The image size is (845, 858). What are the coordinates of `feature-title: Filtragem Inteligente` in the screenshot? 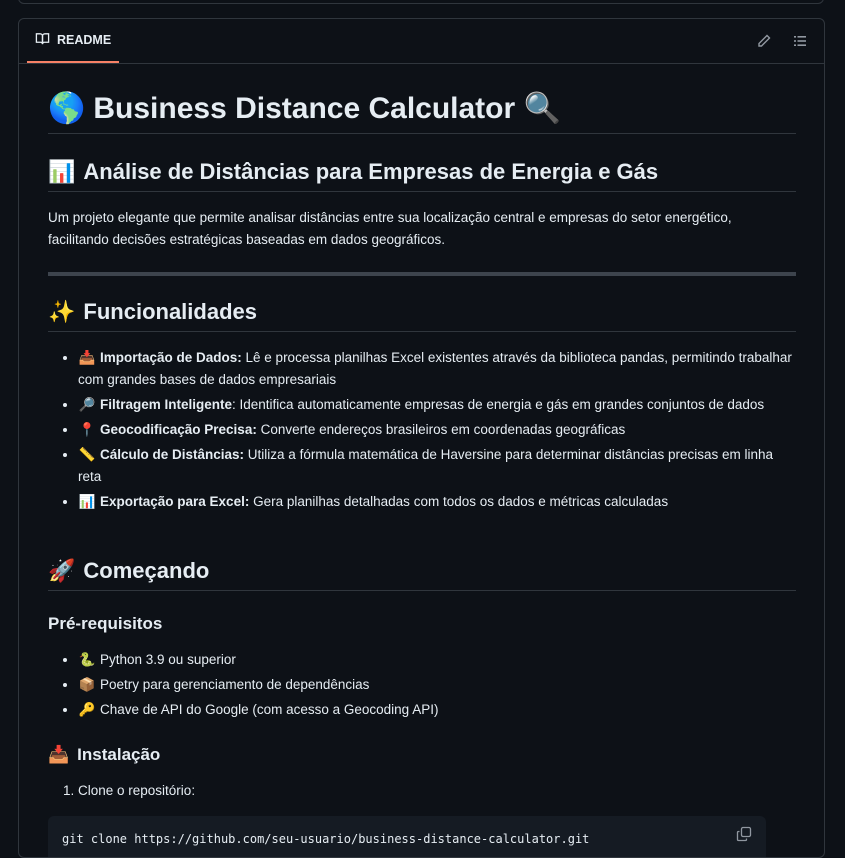 It's located at (166, 404).